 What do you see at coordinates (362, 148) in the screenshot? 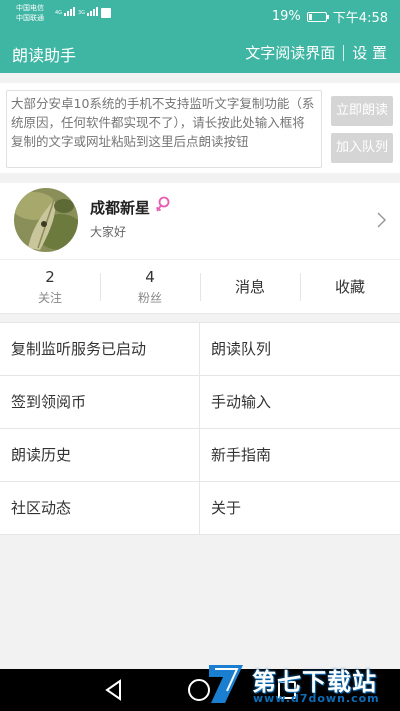
I see `add-to-queue-button: 加入队列` at bounding box center [362, 148].